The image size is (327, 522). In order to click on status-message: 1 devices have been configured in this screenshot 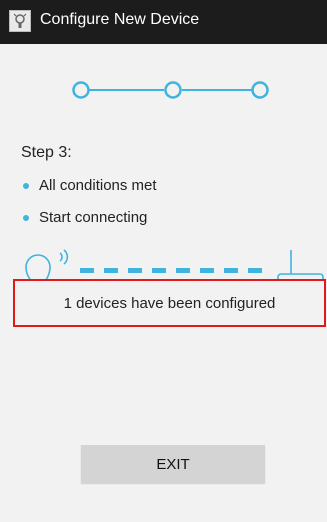, I will do `click(169, 303)`.